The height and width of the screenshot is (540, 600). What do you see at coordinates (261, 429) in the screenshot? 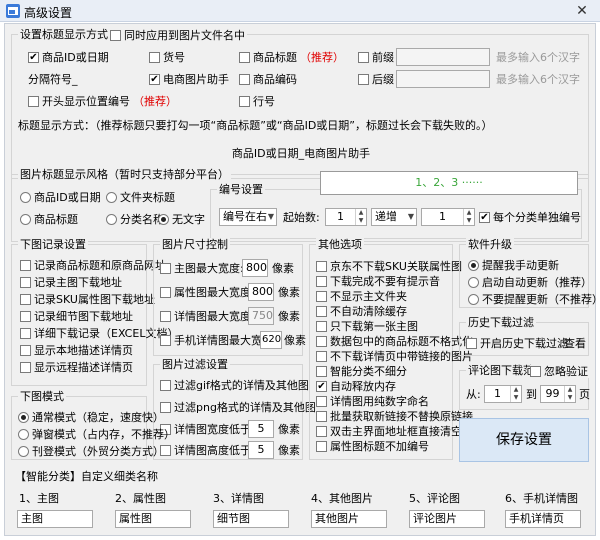
I see `filter-width-input: 5` at bounding box center [261, 429].